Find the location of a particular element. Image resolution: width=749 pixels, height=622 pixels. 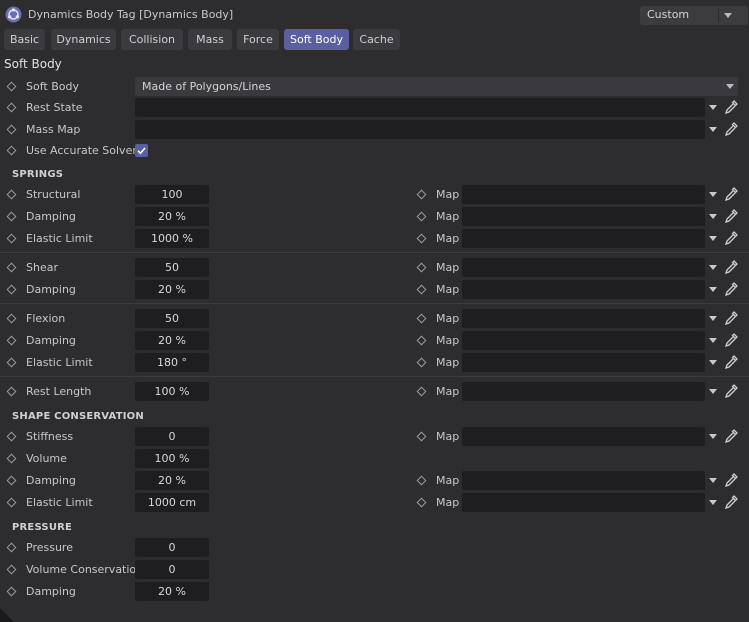

param-value-field: 1000 % is located at coordinates (172, 238).